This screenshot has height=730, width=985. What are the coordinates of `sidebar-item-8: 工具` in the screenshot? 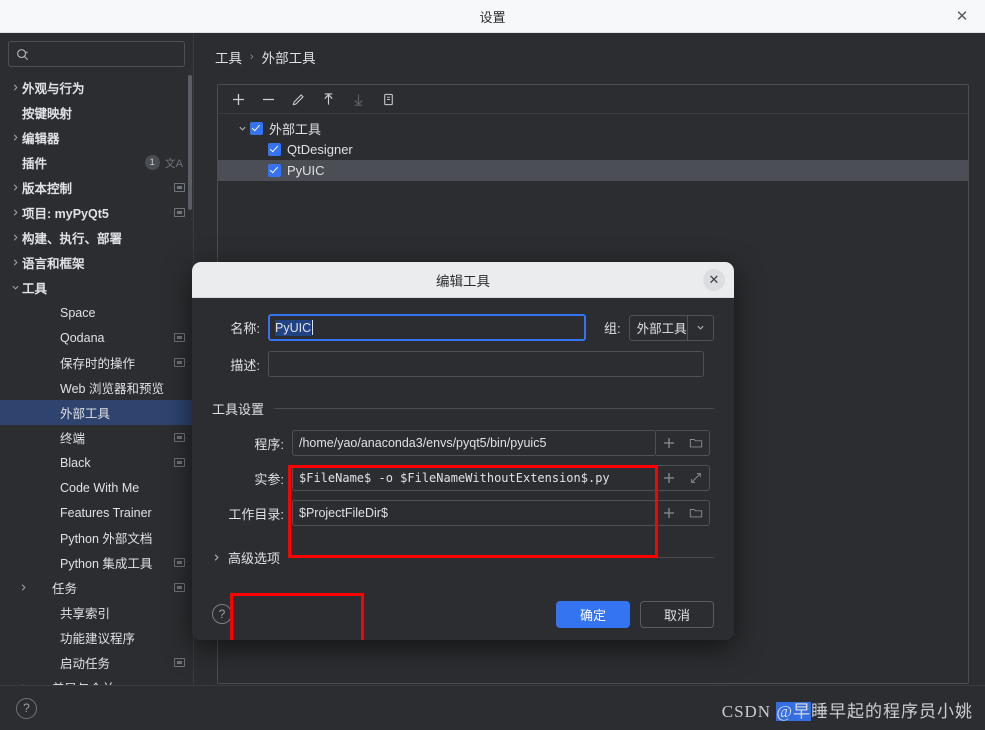 It's located at (96, 287).